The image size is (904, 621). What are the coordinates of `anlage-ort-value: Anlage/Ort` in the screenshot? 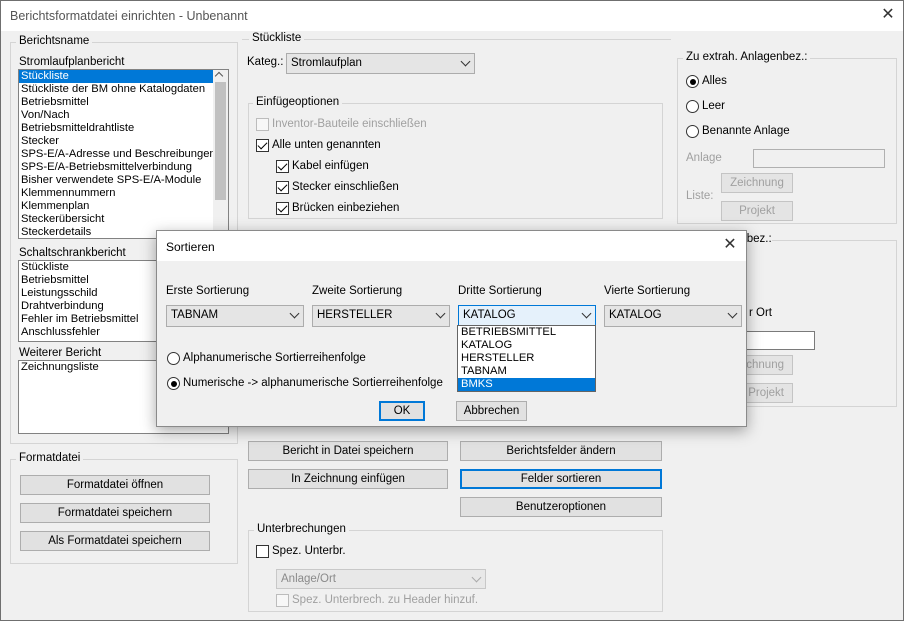 It's located at (308, 579).